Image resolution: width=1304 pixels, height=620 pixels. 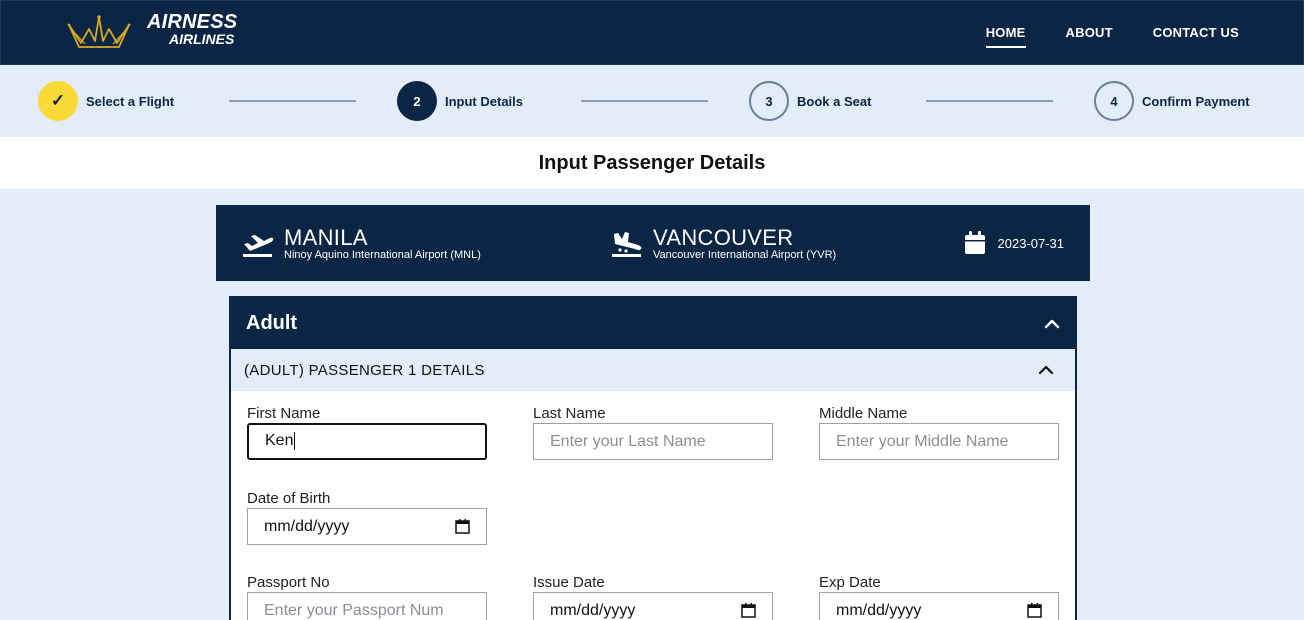 I want to click on step-book-seat: 3 Book a Seat, so click(x=810, y=101).